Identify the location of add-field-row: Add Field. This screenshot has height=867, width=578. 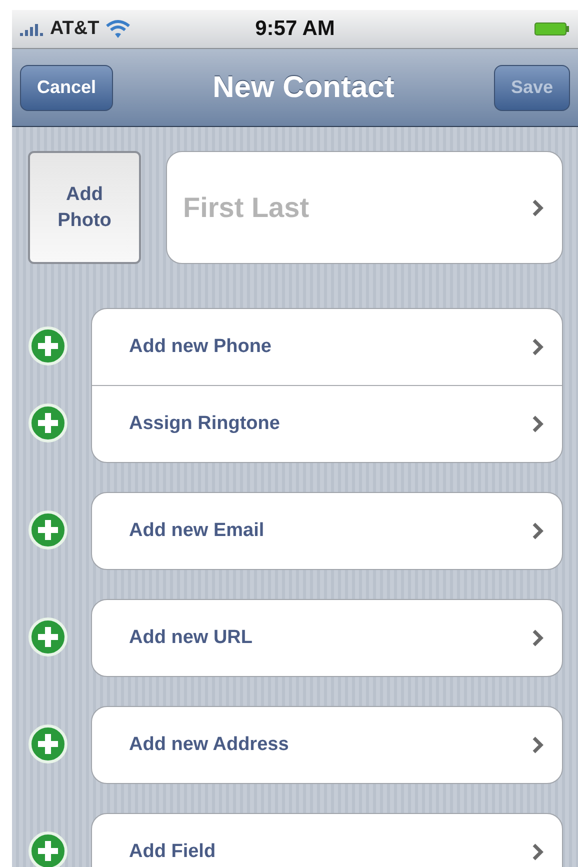
(327, 840).